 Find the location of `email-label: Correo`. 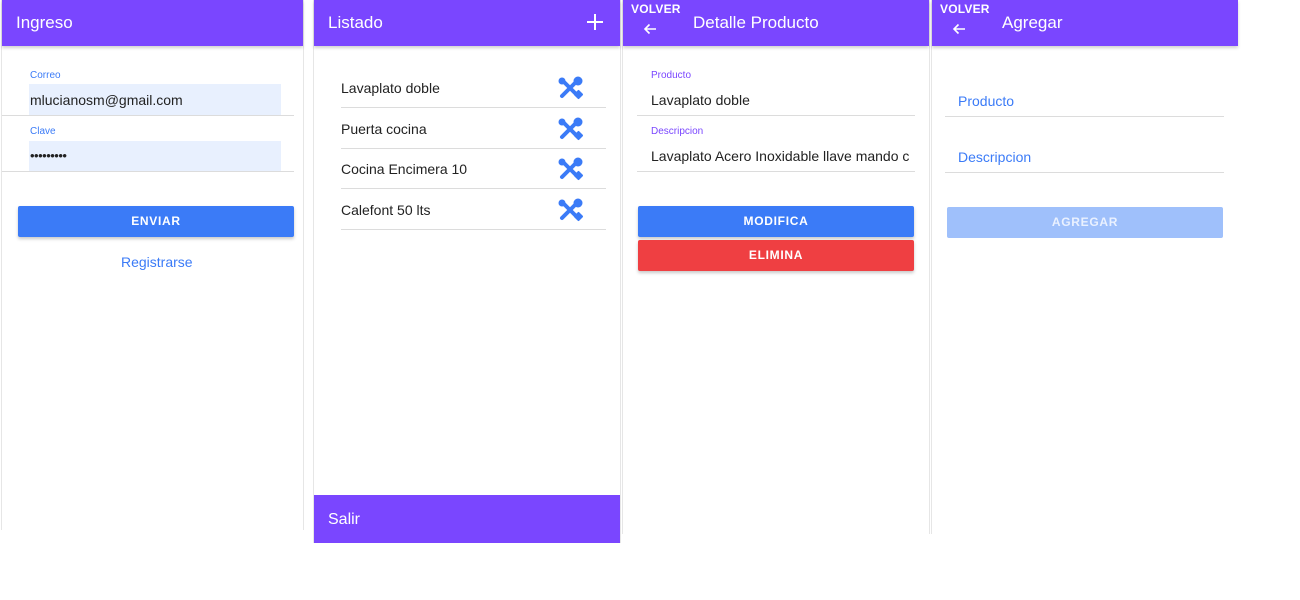

email-label: Correo is located at coordinates (45, 75).